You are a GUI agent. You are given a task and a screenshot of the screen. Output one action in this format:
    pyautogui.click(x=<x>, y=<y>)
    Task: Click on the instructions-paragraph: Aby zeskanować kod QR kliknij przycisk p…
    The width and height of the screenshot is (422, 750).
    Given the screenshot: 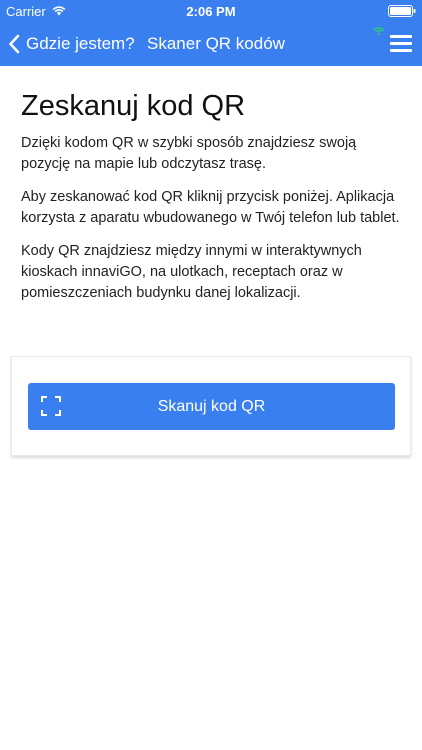 What is the action you would take?
    pyautogui.click(x=210, y=207)
    